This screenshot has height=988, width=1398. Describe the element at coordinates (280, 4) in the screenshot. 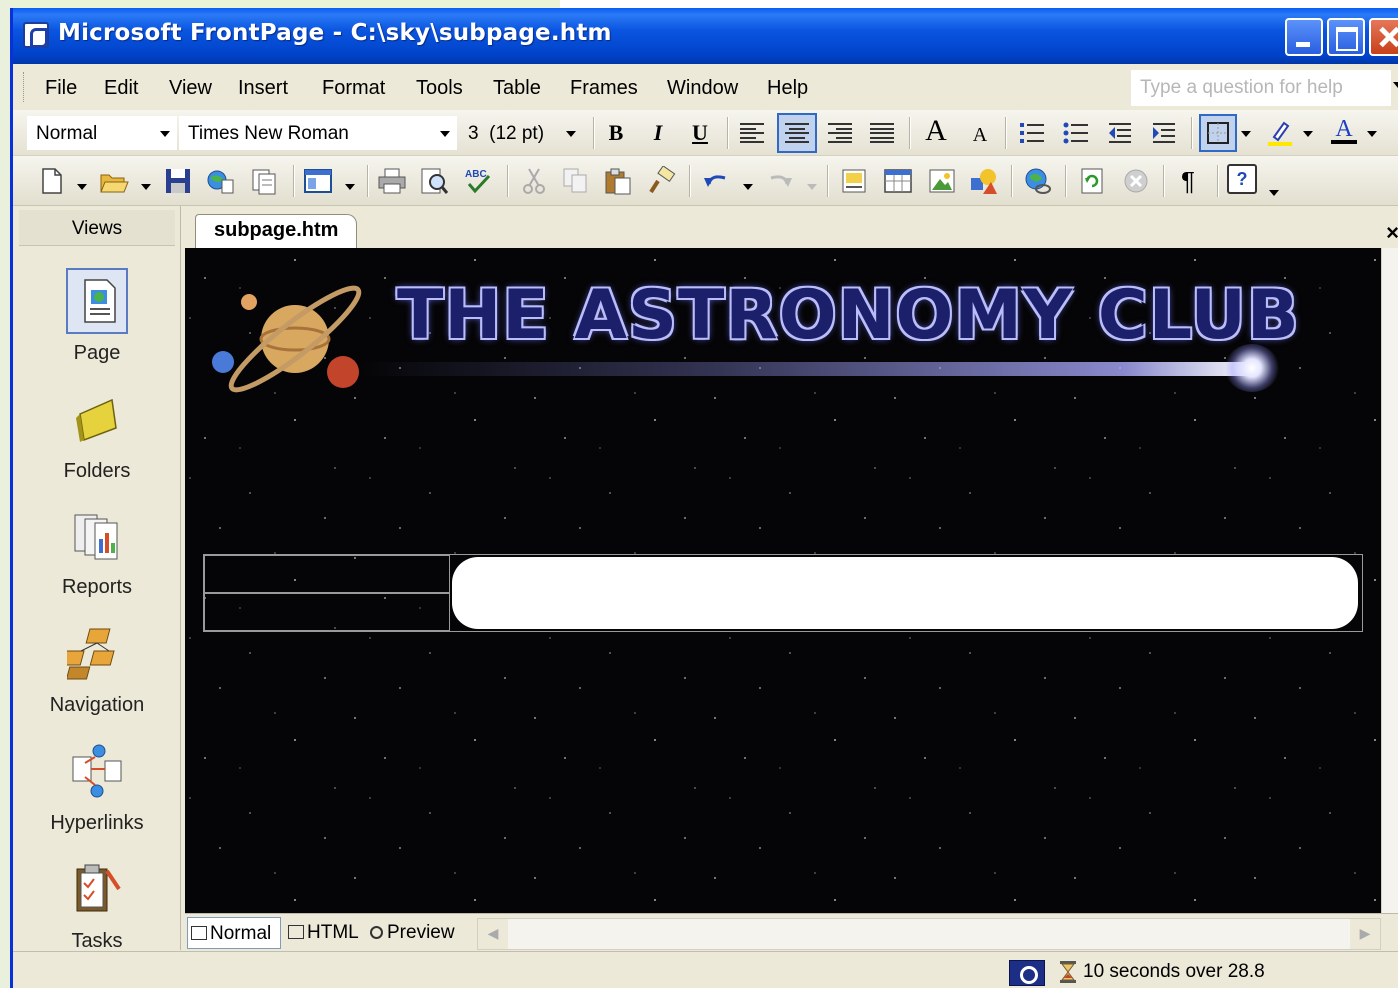

I see `desktop-strip-top` at that location.